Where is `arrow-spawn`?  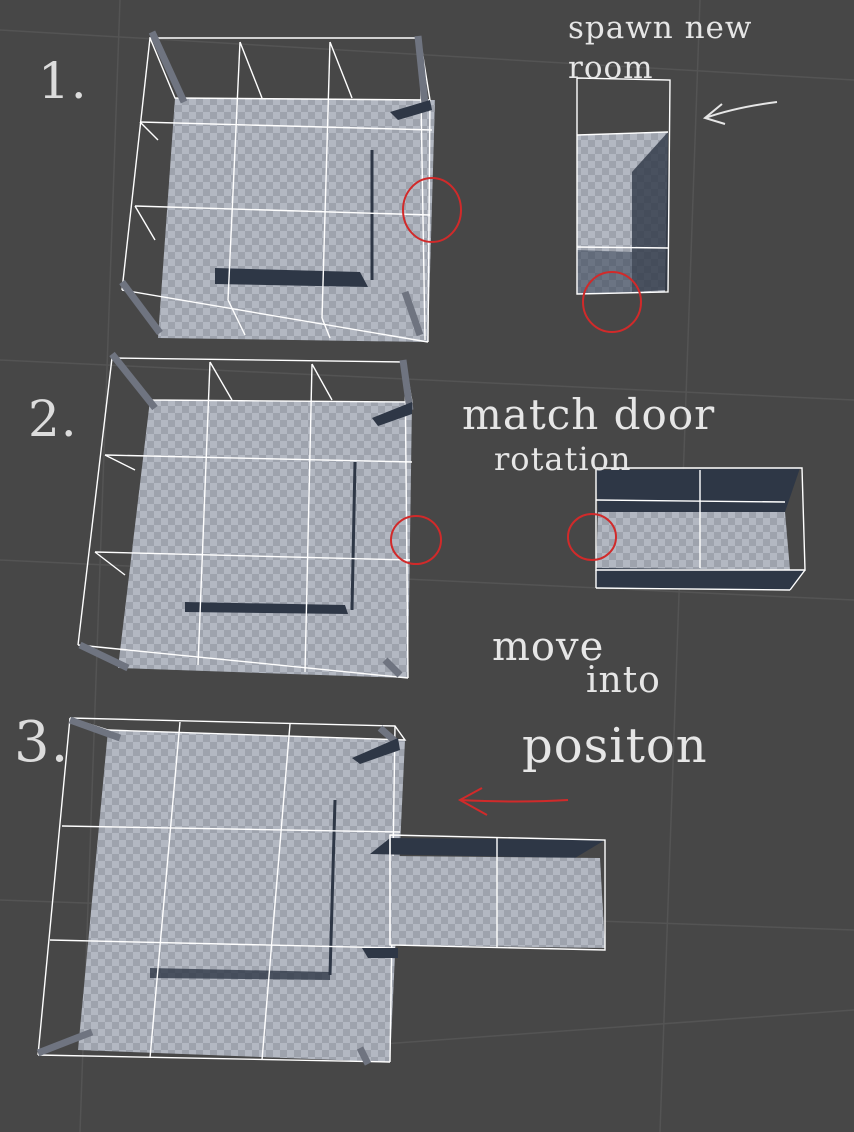
arrow-spawn is located at coordinates (740, 113).